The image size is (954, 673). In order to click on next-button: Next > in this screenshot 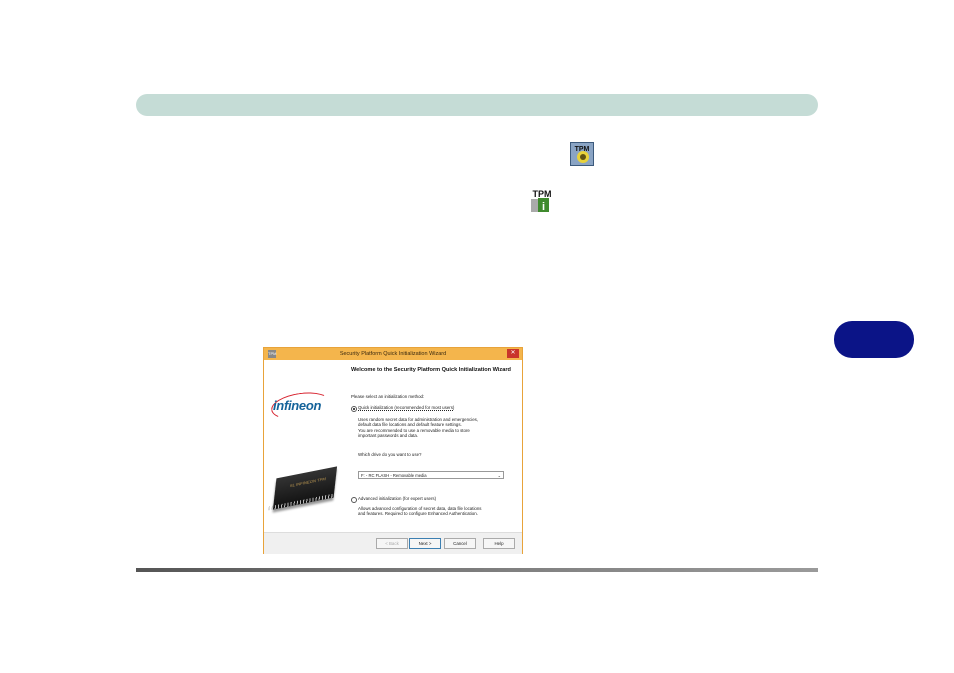, I will do `click(425, 543)`.